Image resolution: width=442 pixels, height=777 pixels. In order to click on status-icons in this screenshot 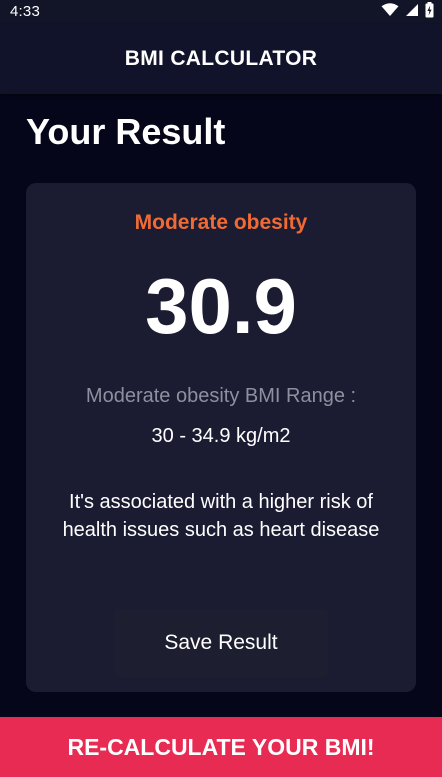, I will do `click(407, 12)`.